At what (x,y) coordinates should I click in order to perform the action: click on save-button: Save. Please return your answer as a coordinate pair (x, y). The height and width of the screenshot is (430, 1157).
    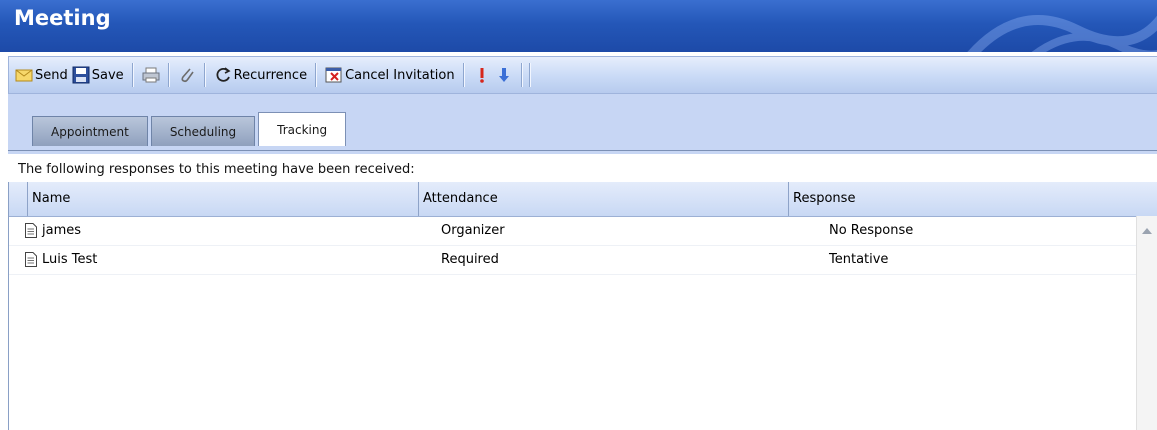
    Looking at the image, I should click on (98, 75).